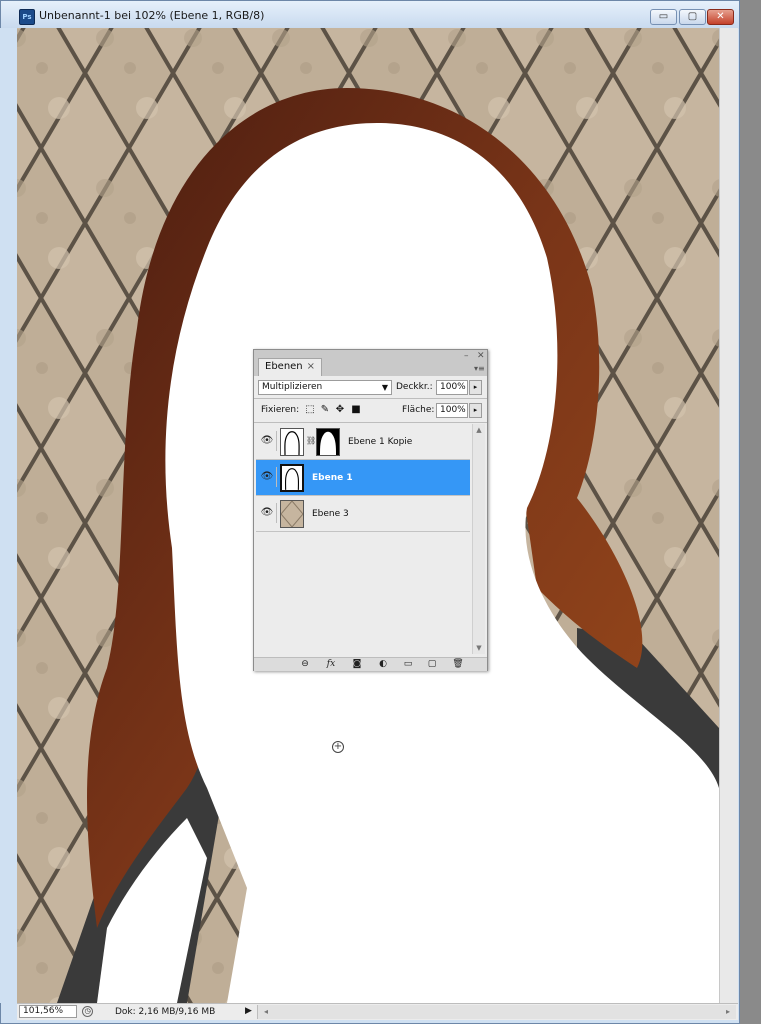  What do you see at coordinates (363, 514) in the screenshot?
I see `layer-row-ebene-3: 👁 Ebene 3` at bounding box center [363, 514].